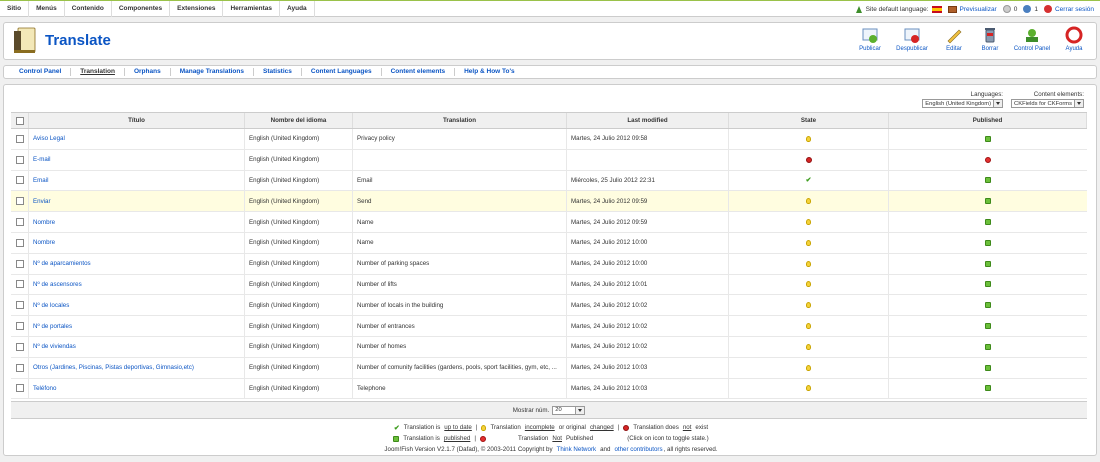 The image size is (1100, 462). Describe the element at coordinates (88, 9) in the screenshot. I see `top-menu-item: Contenido` at that location.